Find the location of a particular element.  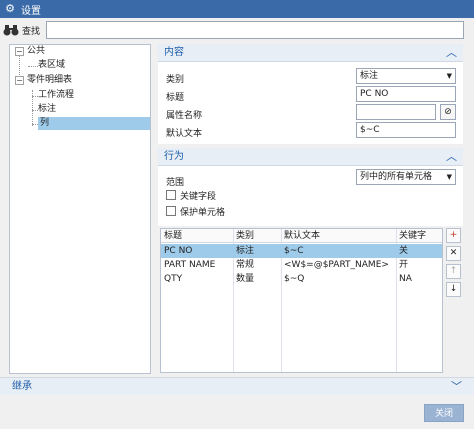

table-cell: 标注 is located at coordinates (245, 251).